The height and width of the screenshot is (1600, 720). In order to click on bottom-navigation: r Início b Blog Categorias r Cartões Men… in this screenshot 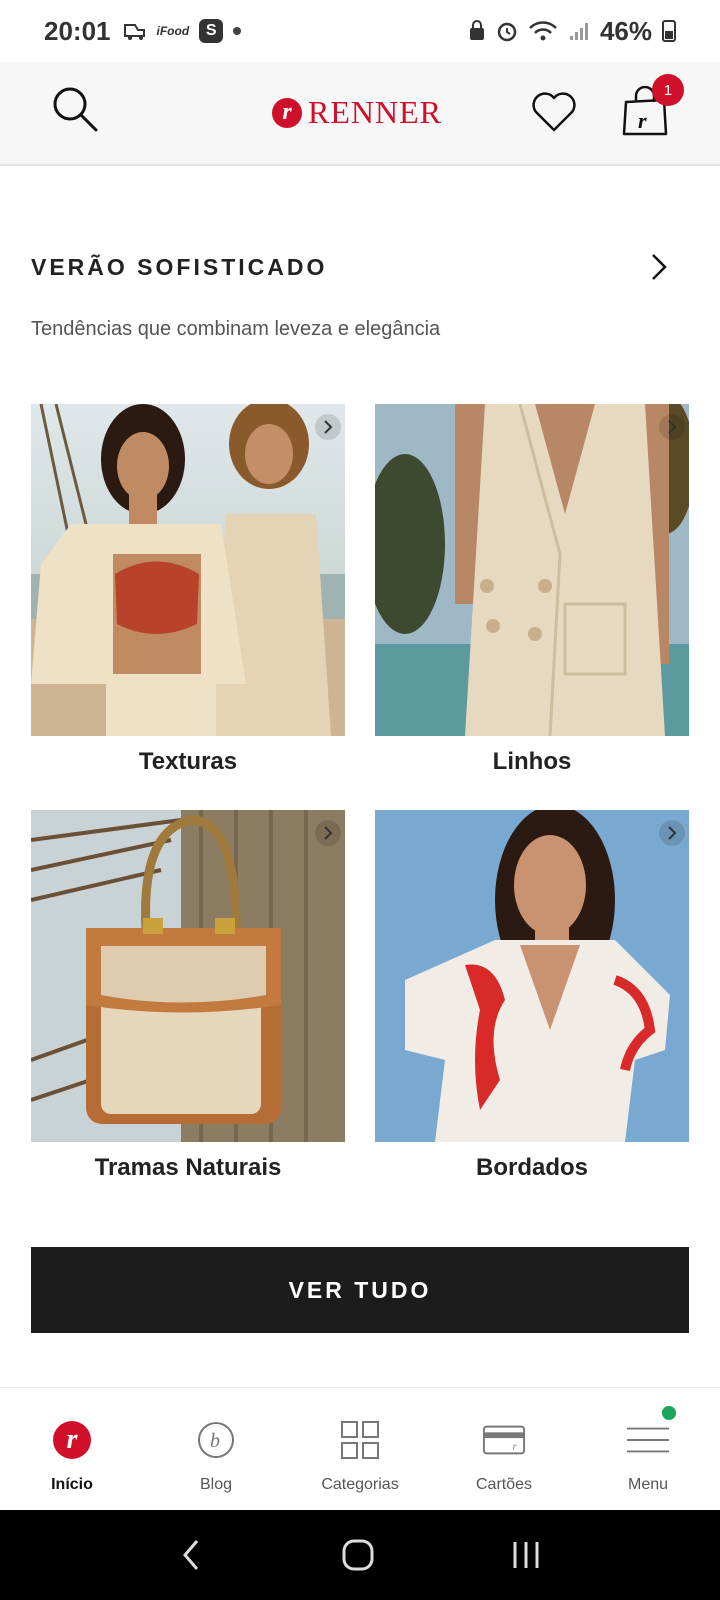, I will do `click(360, 1448)`.